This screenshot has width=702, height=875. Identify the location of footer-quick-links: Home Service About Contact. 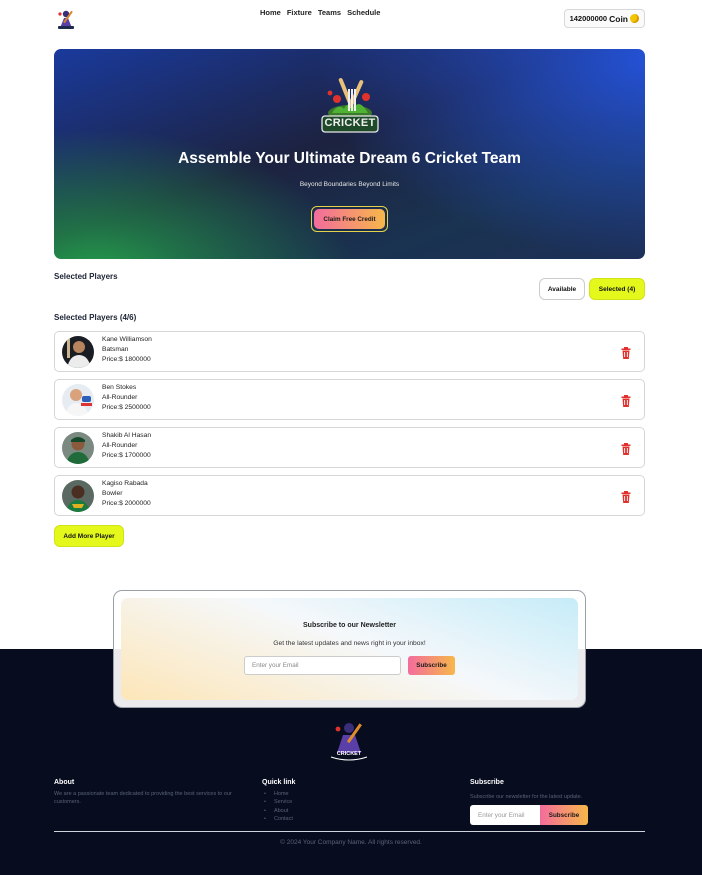
(283, 807).